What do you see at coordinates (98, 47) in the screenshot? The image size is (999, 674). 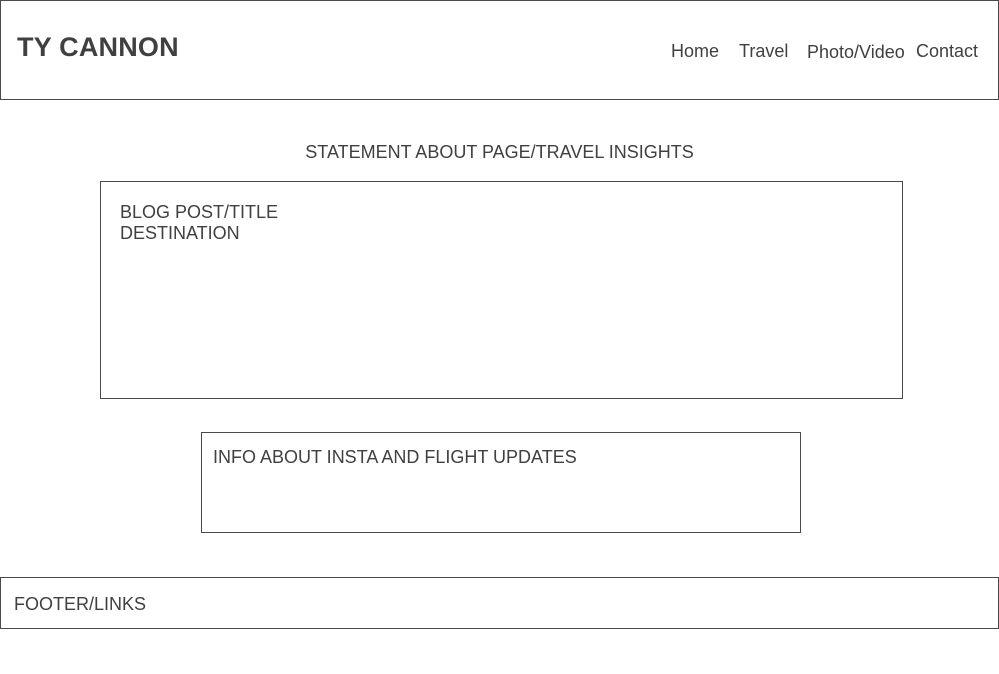 I see `site-title: TY CANNON` at bounding box center [98, 47].